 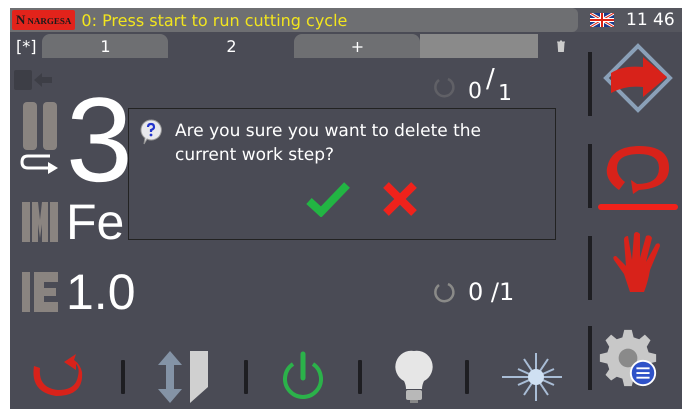 What do you see at coordinates (490, 79) in the screenshot?
I see `counter-slash: /` at bounding box center [490, 79].